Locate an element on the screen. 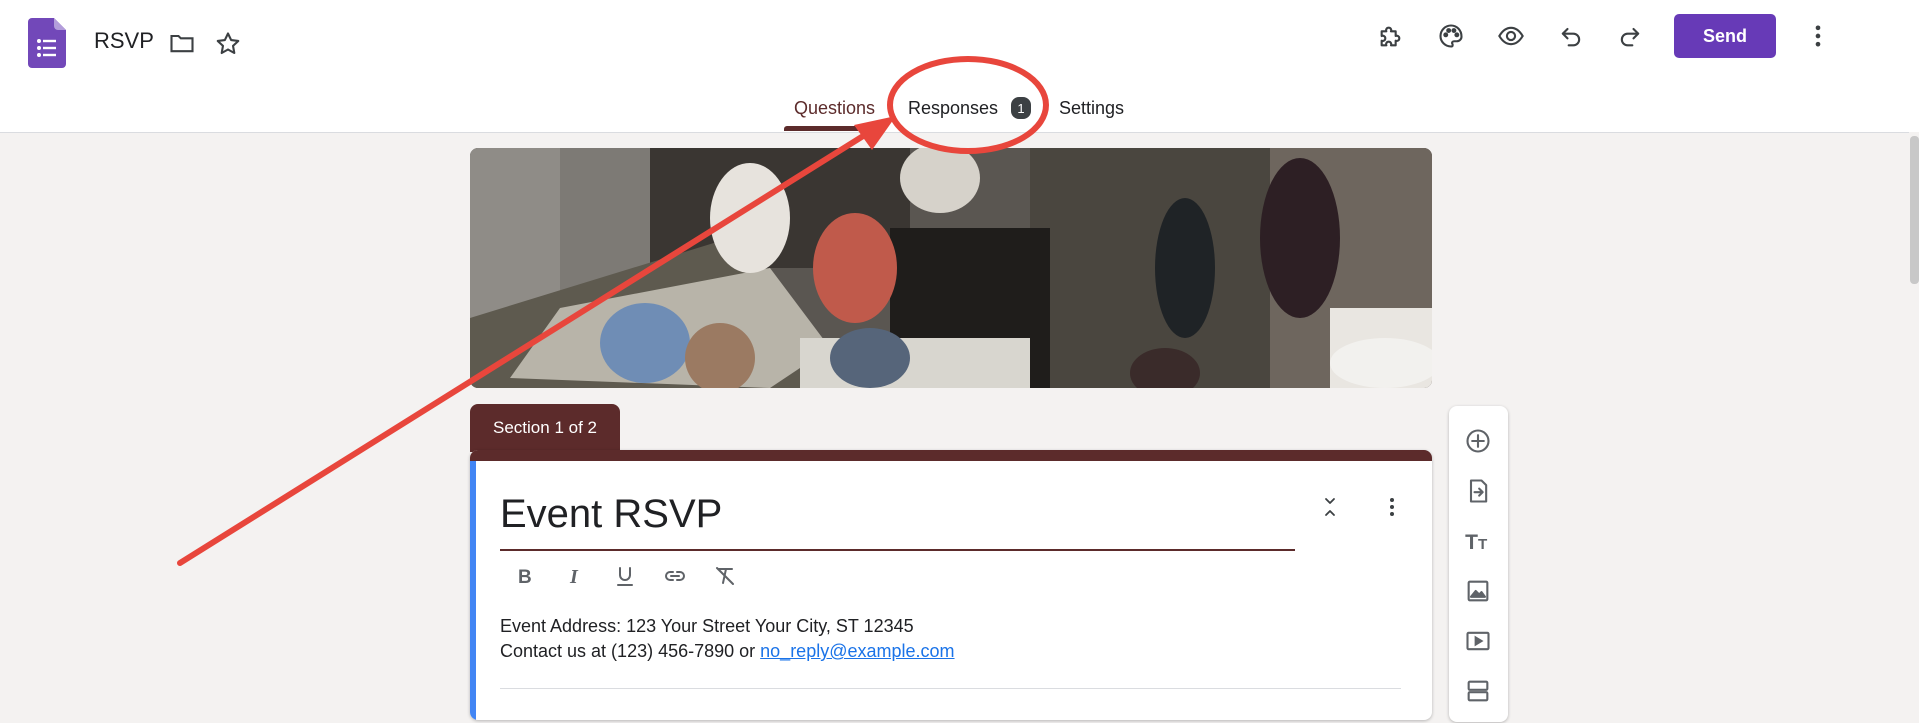  redo-icon is located at coordinates (1630, 36).